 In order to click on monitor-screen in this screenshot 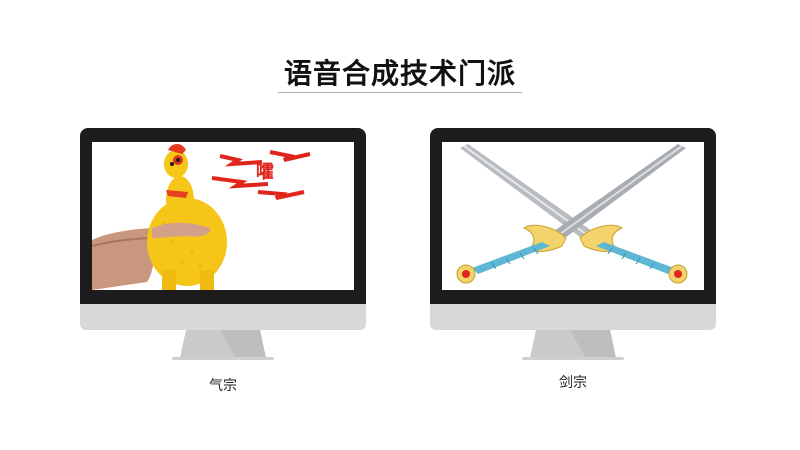, I will do `click(573, 216)`.